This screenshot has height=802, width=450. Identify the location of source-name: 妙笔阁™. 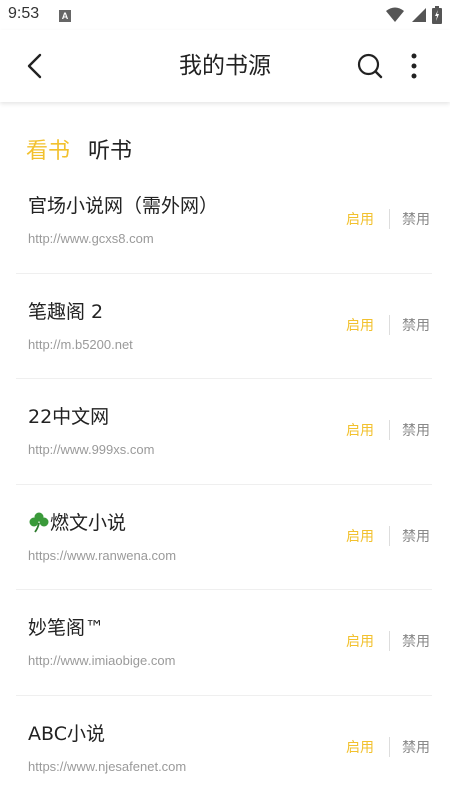
(66, 628).